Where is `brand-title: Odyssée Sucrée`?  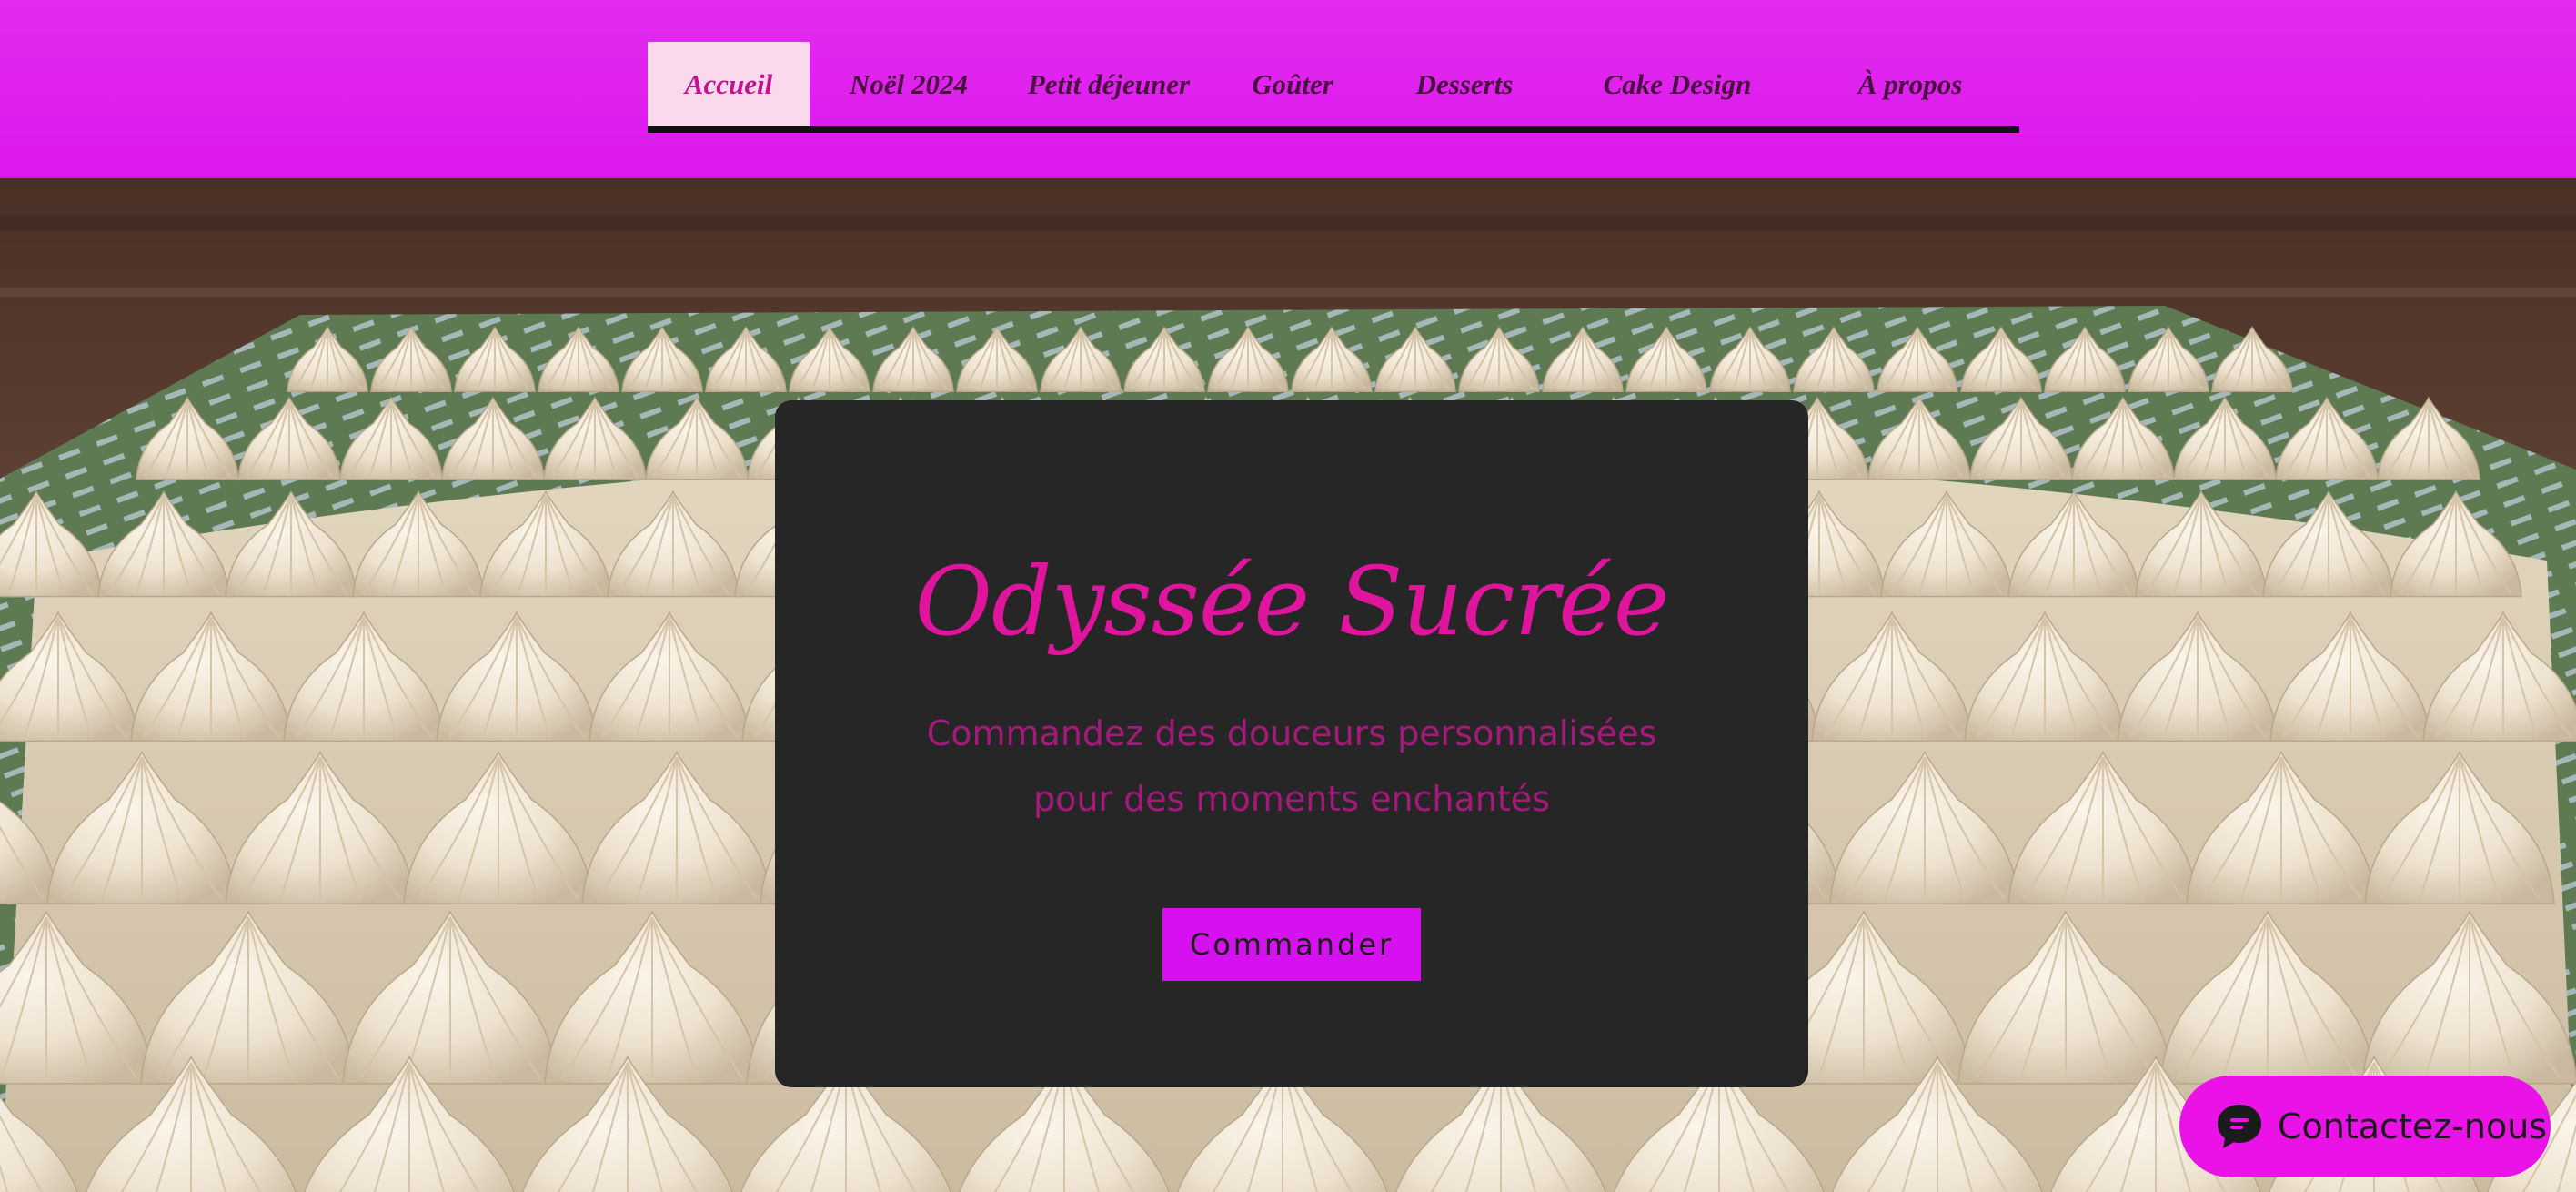
brand-title: Odyssée Sucrée is located at coordinates (1292, 601).